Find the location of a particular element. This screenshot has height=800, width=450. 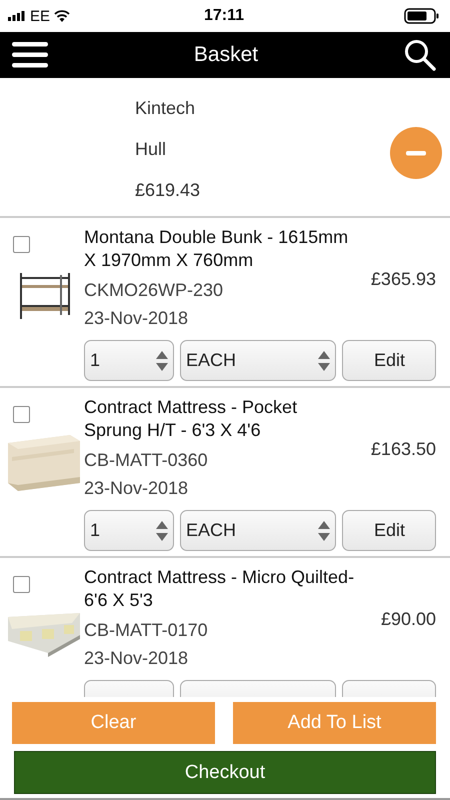

menu-icon is located at coordinates (30, 55).